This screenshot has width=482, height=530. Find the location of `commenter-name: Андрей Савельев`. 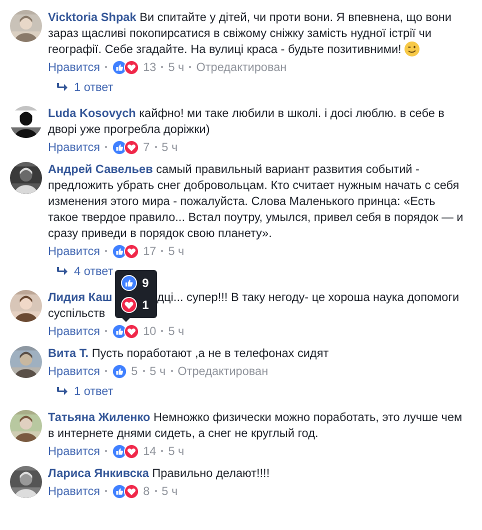

commenter-name: Андрей Савельев is located at coordinates (100, 169).